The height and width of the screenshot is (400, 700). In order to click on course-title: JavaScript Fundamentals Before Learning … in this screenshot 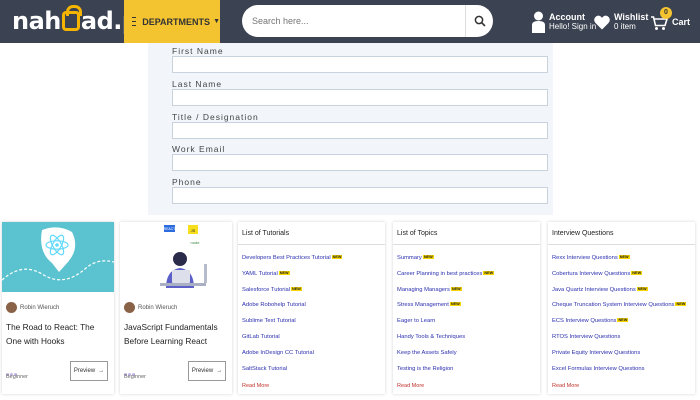, I will do `click(176, 334)`.